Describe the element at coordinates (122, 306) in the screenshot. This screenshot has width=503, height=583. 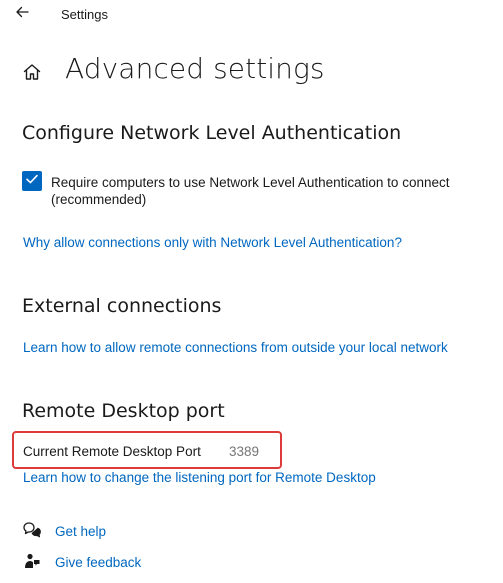
I see `external-heading: External connections` at that location.